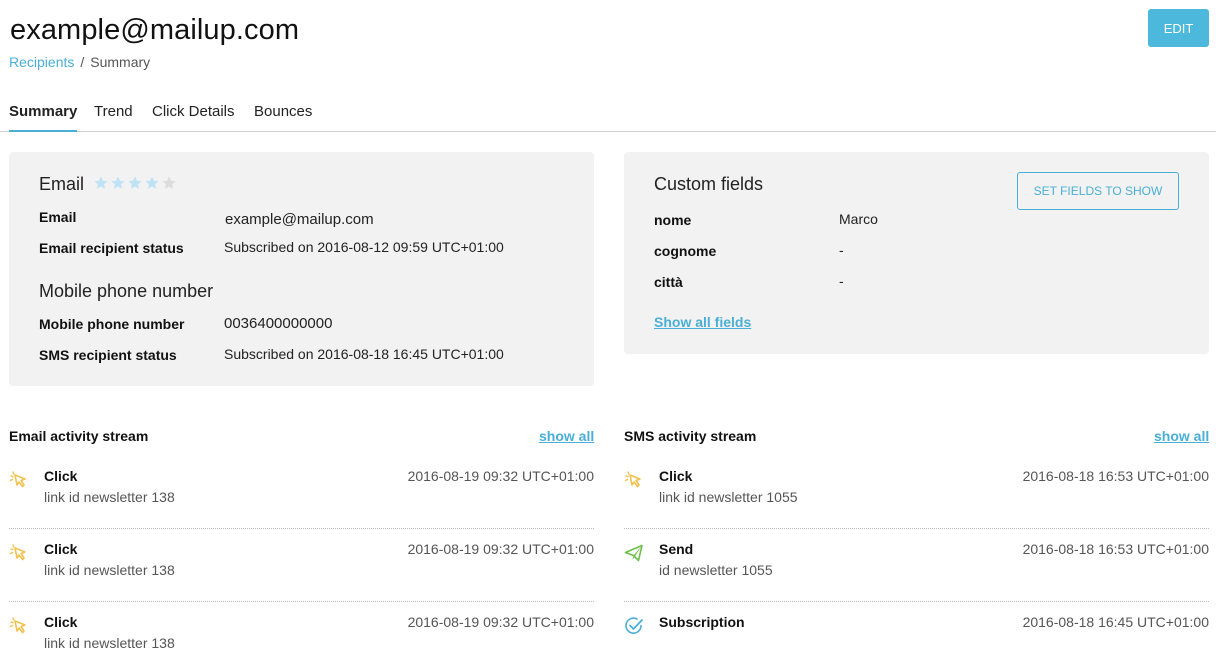  I want to click on breadcrumb-recipients-link: Recipients, so click(41, 62).